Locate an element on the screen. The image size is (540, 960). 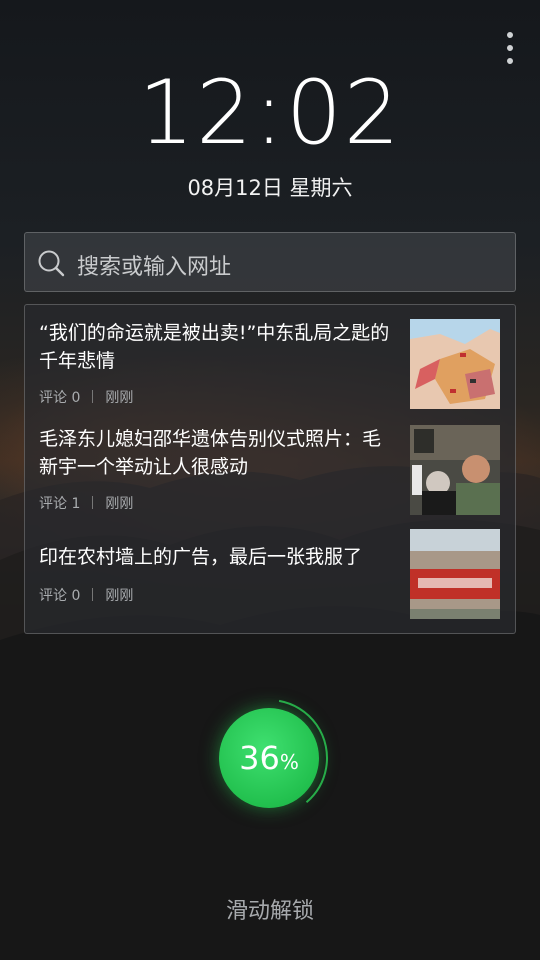
search-icon is located at coordinates (51, 263).